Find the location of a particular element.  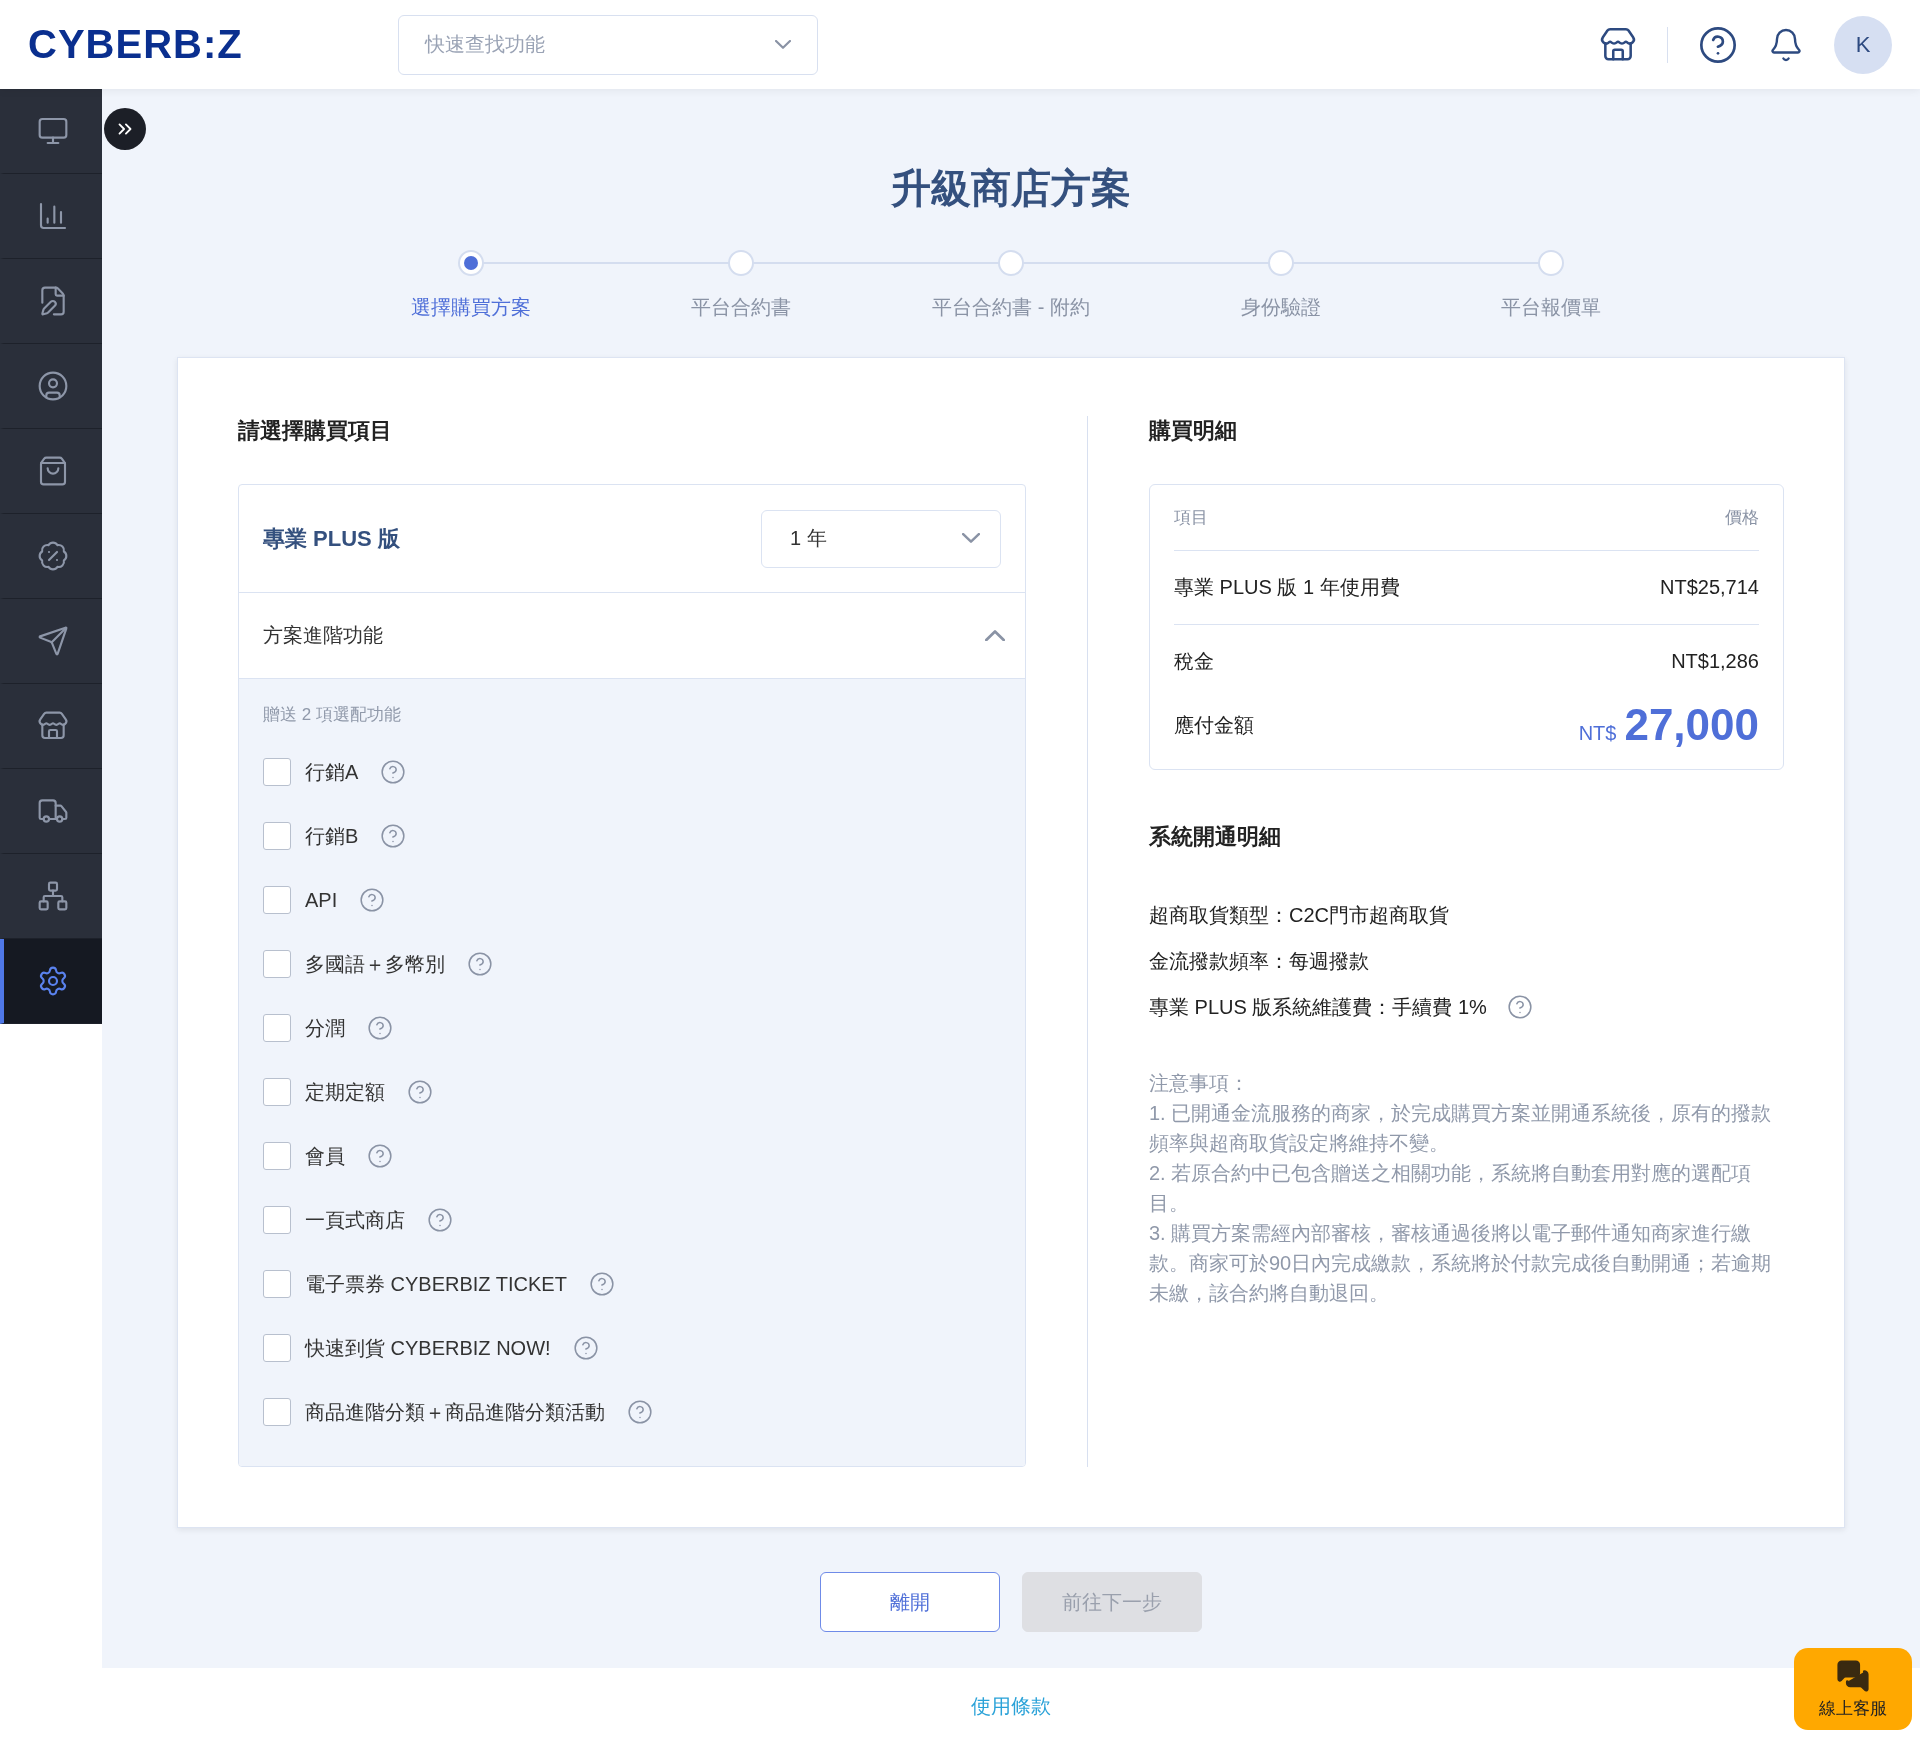

table-cell: NT$25,714 is located at coordinates (1709, 587).